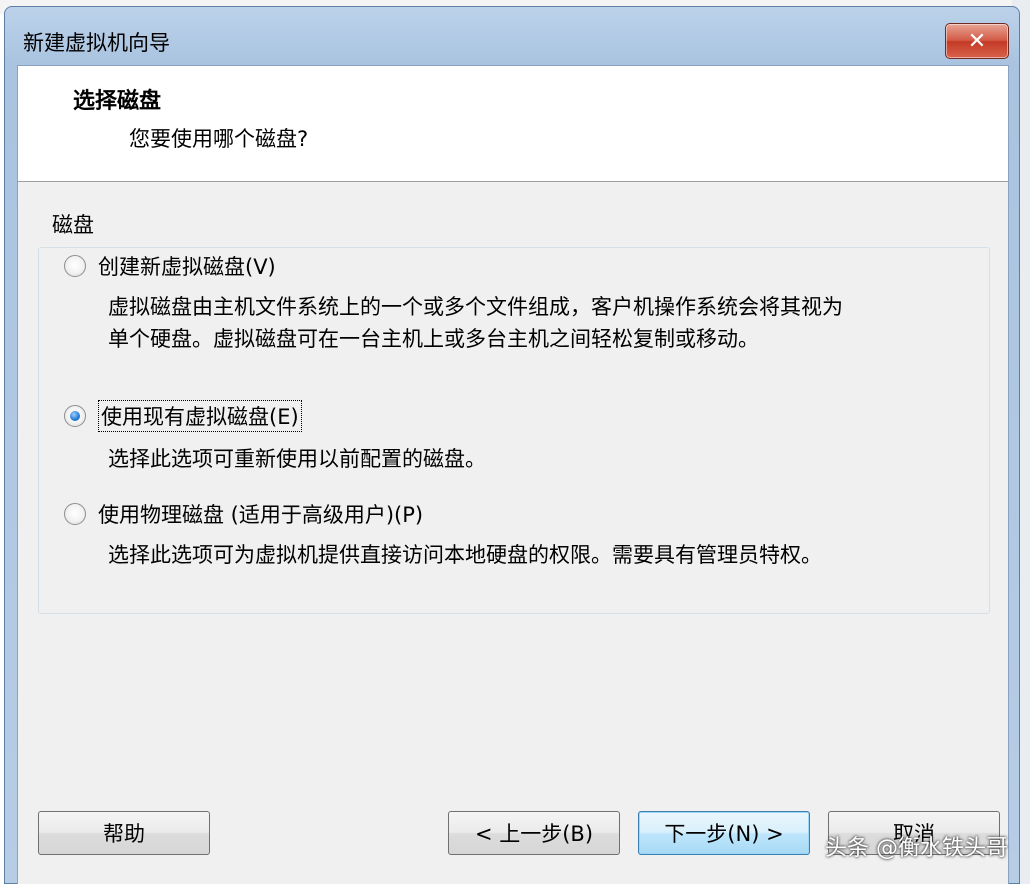 The height and width of the screenshot is (884, 1030). I want to click on radio-create-new-disk-label: 创建新虚拟磁盘(V), so click(187, 267).